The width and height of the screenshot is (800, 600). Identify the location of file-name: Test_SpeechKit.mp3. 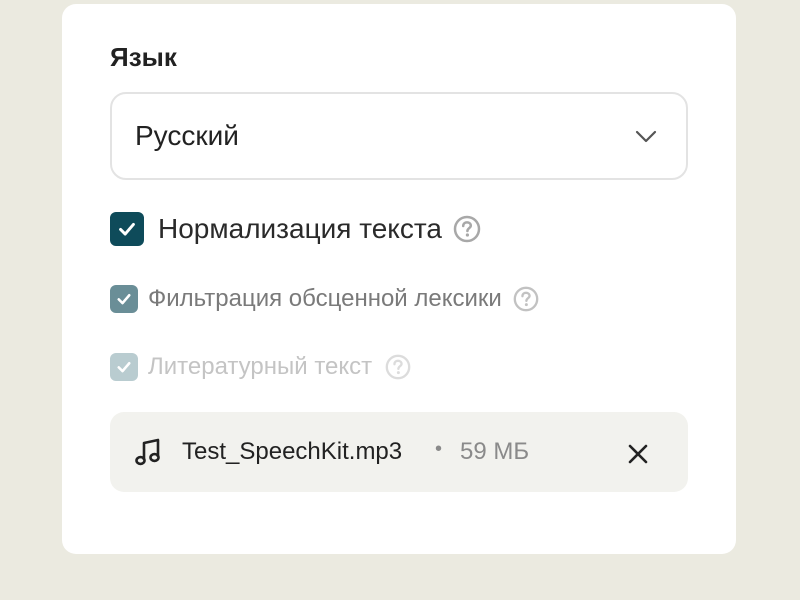
(292, 451).